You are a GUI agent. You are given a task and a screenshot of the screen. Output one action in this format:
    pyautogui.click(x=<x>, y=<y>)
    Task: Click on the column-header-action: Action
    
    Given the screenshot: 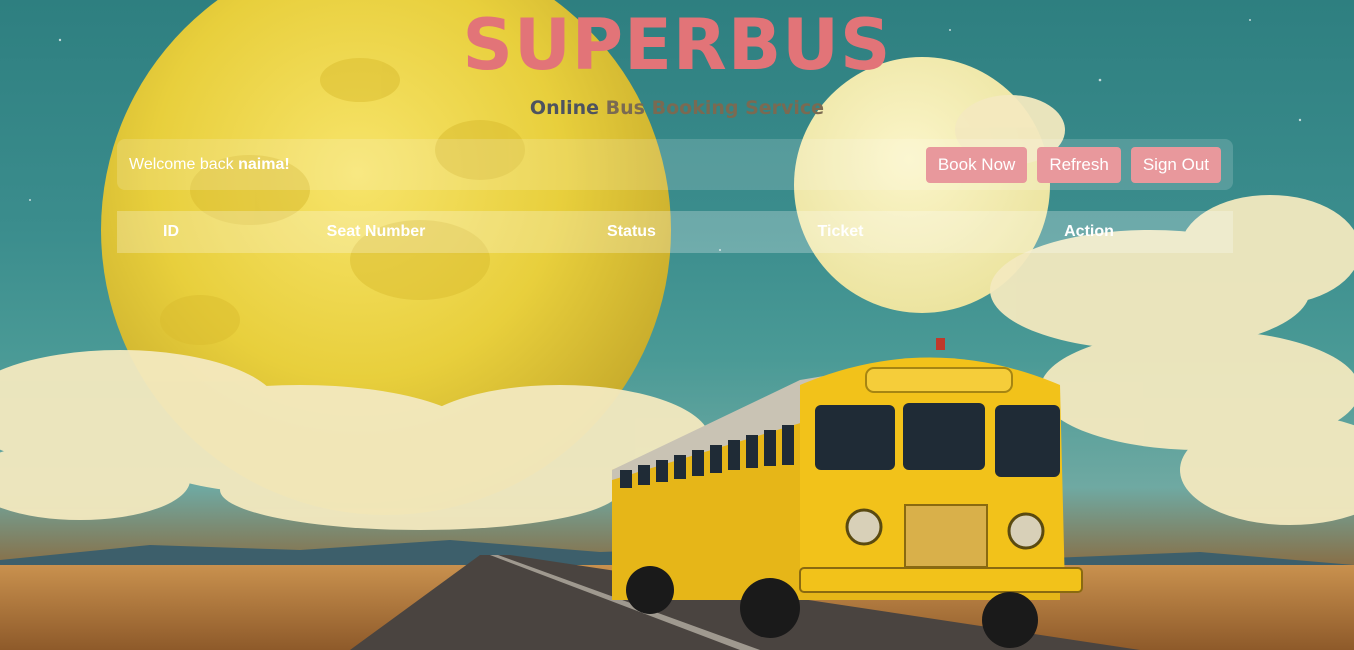 What is the action you would take?
    pyautogui.click(x=1089, y=231)
    